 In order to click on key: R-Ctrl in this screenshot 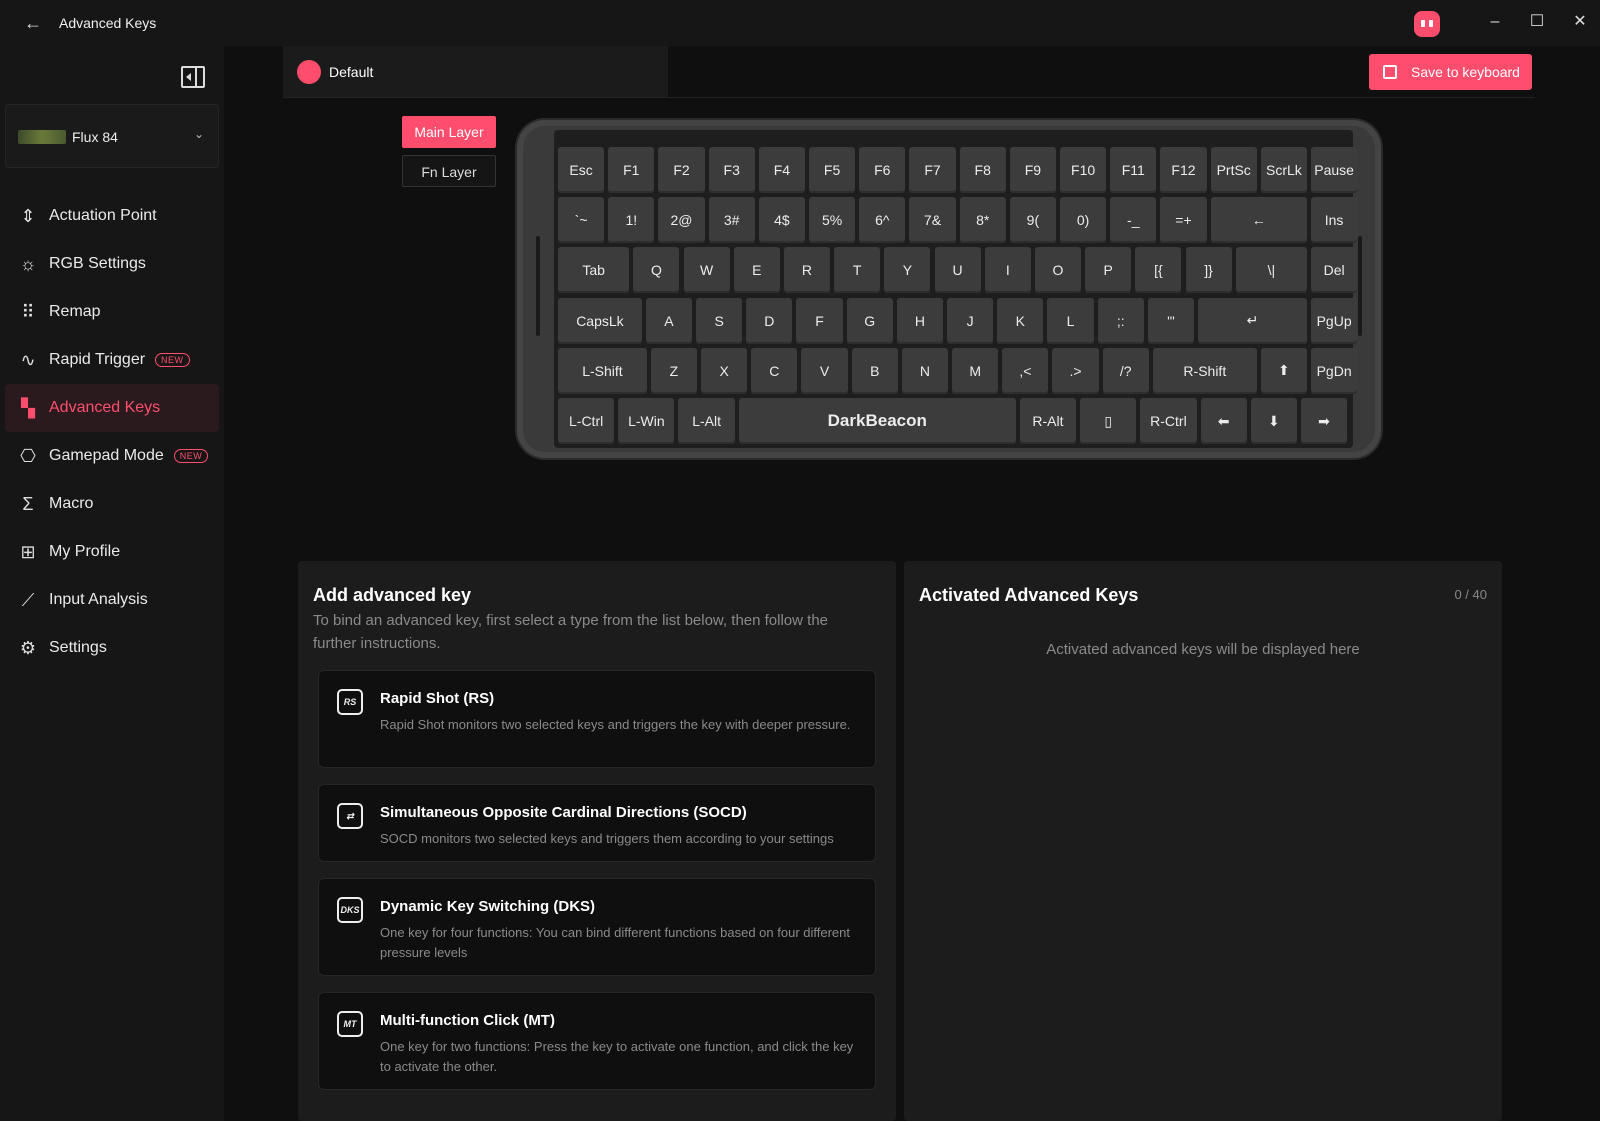, I will do `click(1168, 421)`.